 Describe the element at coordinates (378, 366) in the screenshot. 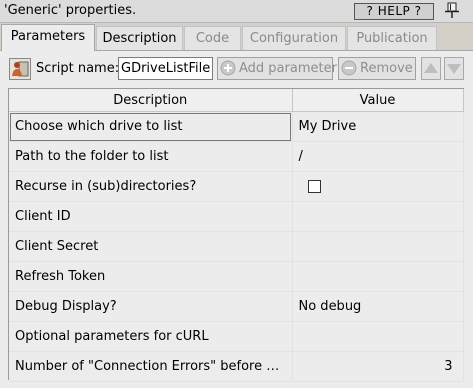

I see `parameter-value: 3` at that location.